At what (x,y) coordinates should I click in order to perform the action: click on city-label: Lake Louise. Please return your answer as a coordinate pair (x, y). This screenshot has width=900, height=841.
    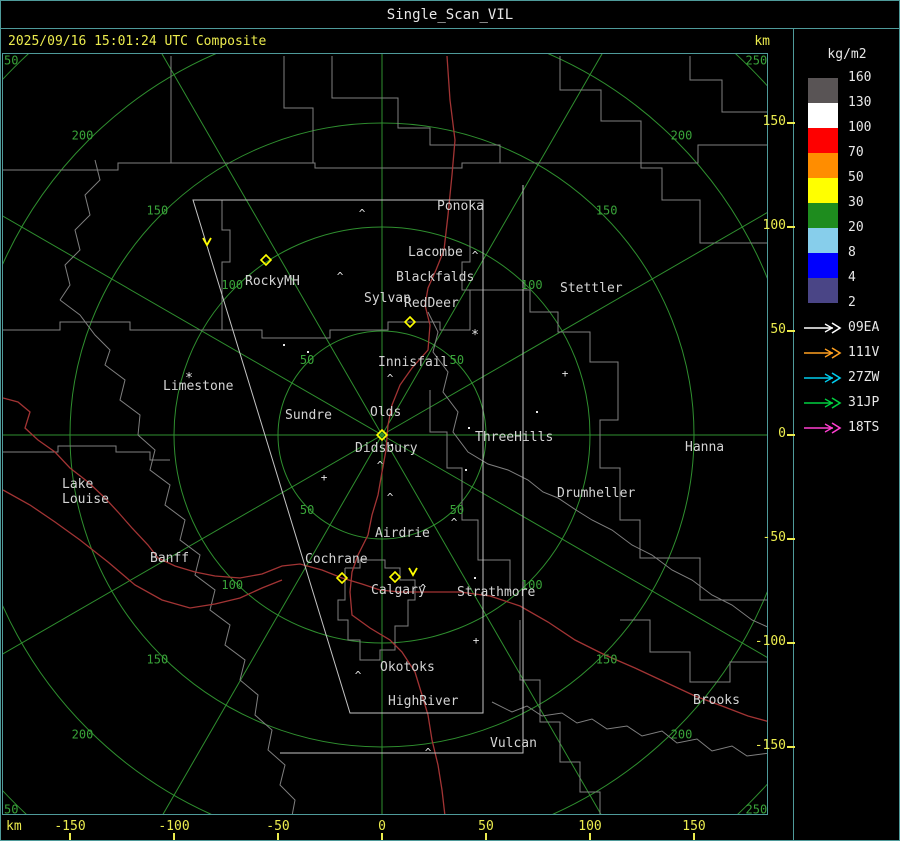
    Looking at the image, I should click on (85, 492).